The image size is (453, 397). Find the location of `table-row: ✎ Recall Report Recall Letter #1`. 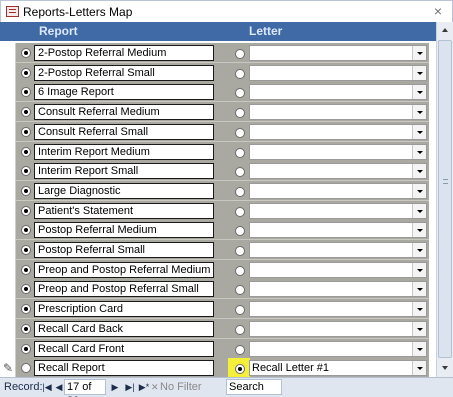

table-row: ✎ Recall Report Recall Letter #1 is located at coordinates (218, 368).